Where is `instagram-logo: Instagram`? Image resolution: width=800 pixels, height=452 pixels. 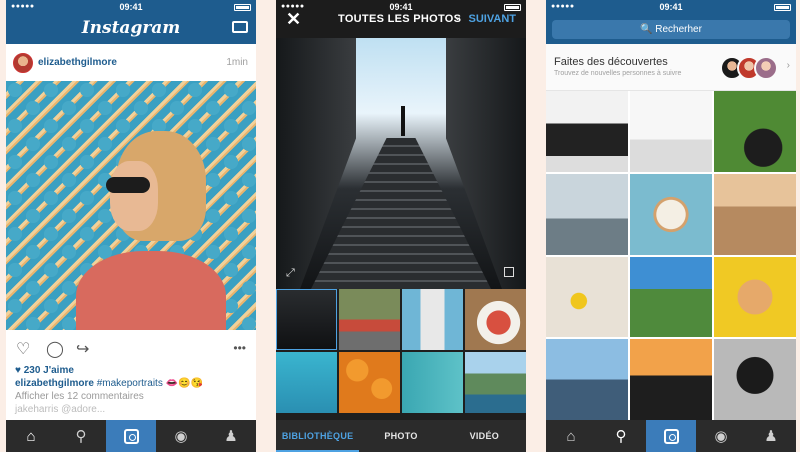 instagram-logo: Instagram is located at coordinates (131, 28).